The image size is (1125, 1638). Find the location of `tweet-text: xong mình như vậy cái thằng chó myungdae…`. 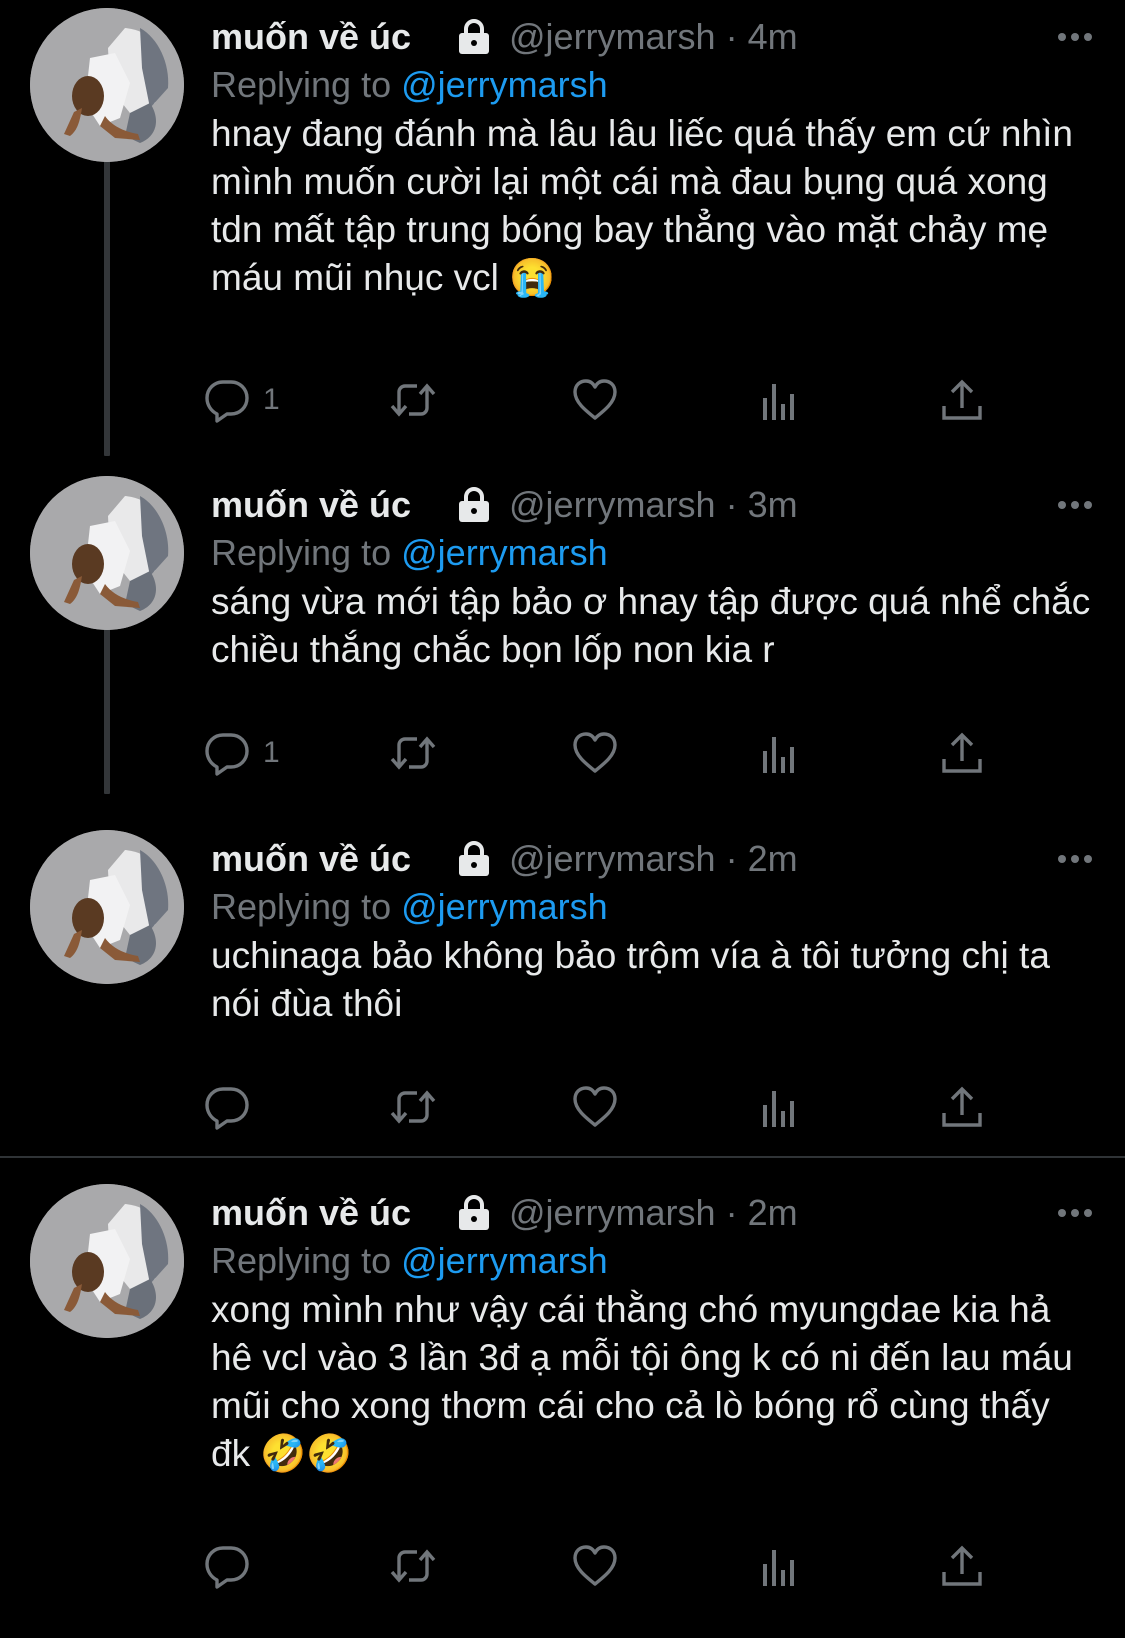

tweet-text: xong mình như vậy cái thằng chó myungdae… is located at coordinates (642, 1381).